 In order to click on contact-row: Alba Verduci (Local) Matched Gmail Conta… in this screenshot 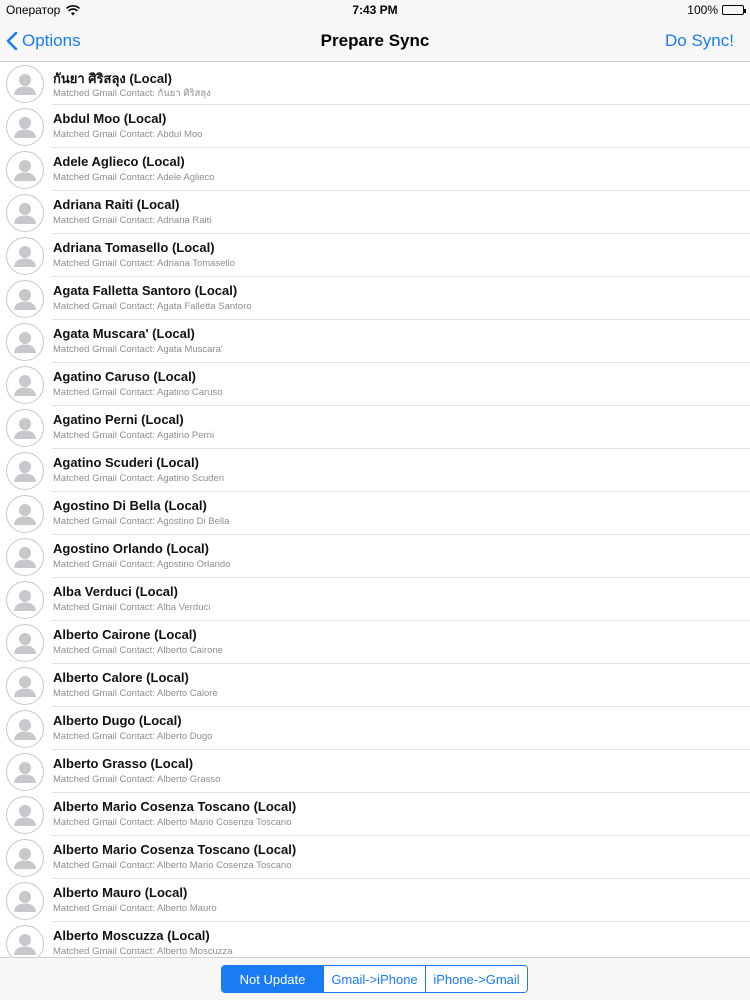, I will do `click(375, 599)`.